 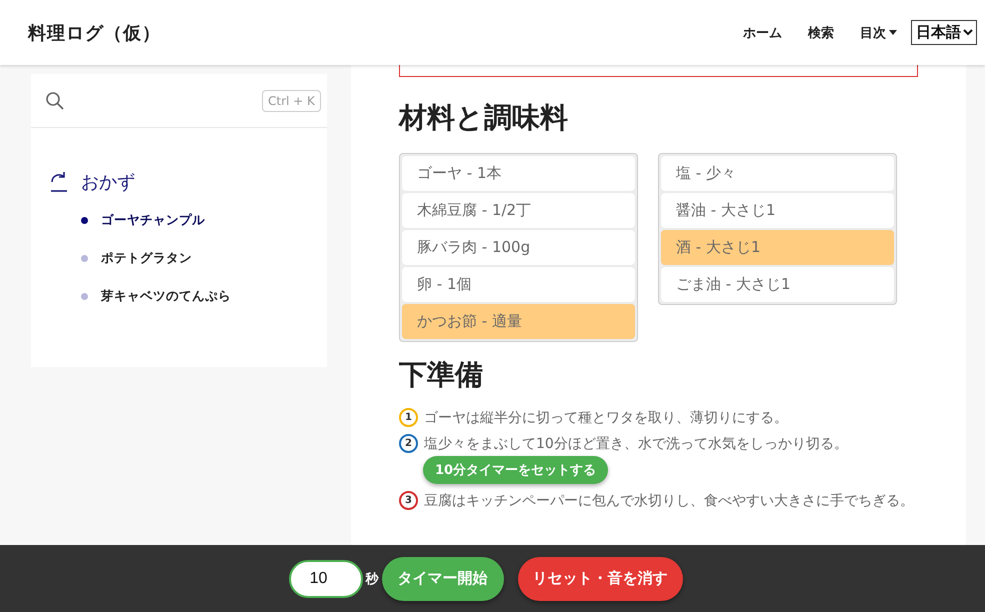 I want to click on step-number: 3, so click(x=408, y=500).